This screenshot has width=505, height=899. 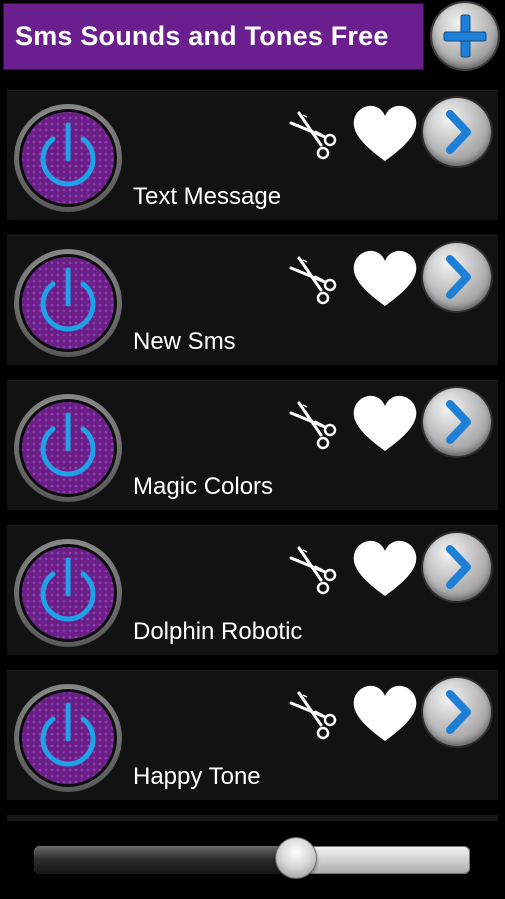 I want to click on list-item-title: Magic Colors, so click(x=203, y=486).